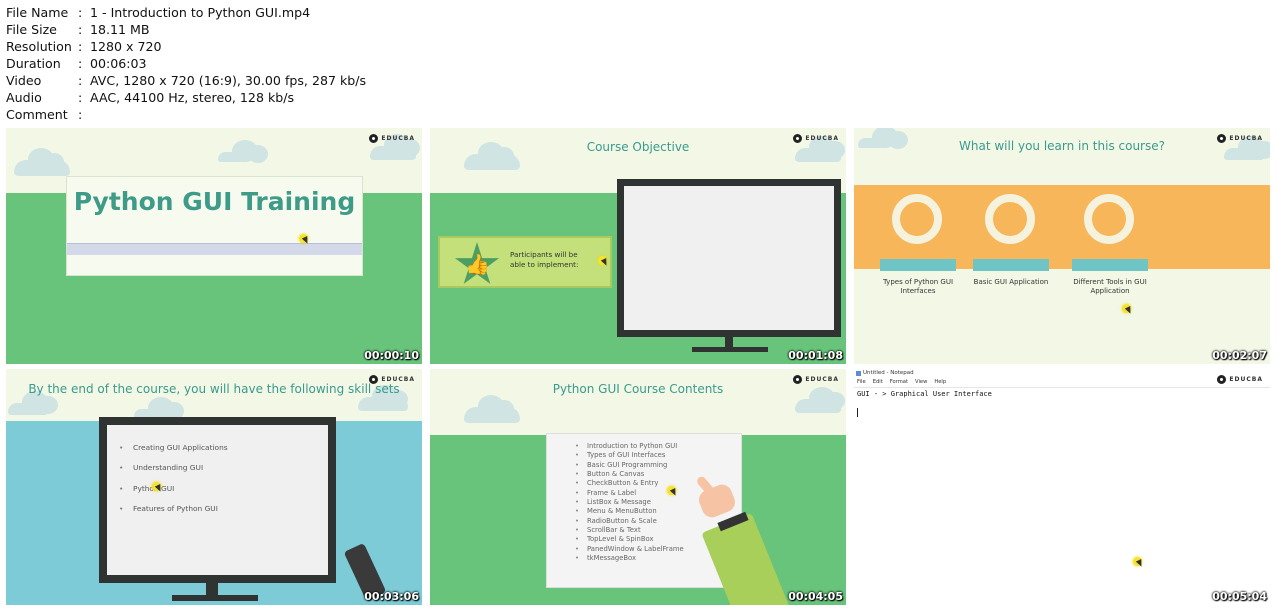 The height and width of the screenshot is (611, 1278). Describe the element at coordinates (1062, 387) in the screenshot. I see `divider` at that location.